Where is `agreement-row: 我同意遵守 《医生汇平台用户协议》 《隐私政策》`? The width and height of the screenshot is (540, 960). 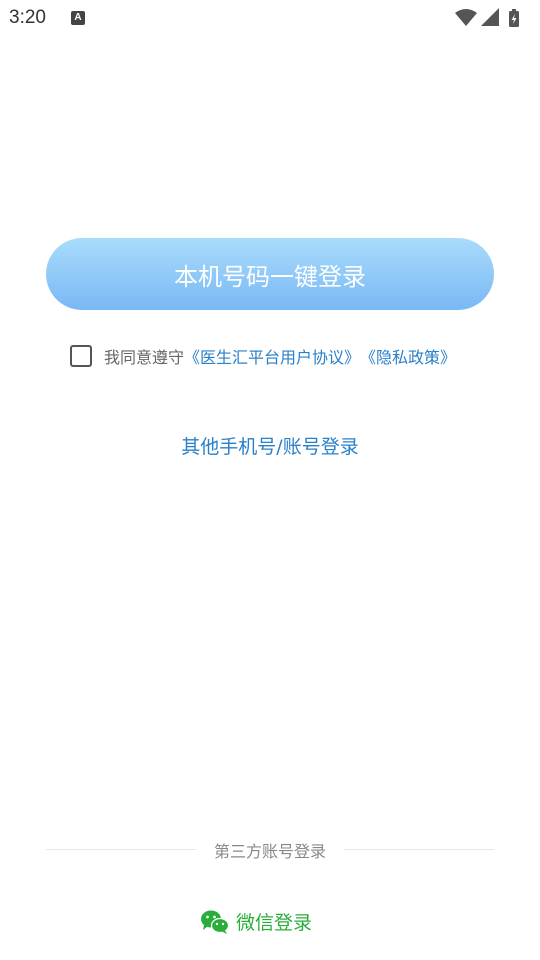
agreement-row: 我同意遵守 《医生汇平台用户协议》 《隐私政策》 is located at coordinates (263, 356).